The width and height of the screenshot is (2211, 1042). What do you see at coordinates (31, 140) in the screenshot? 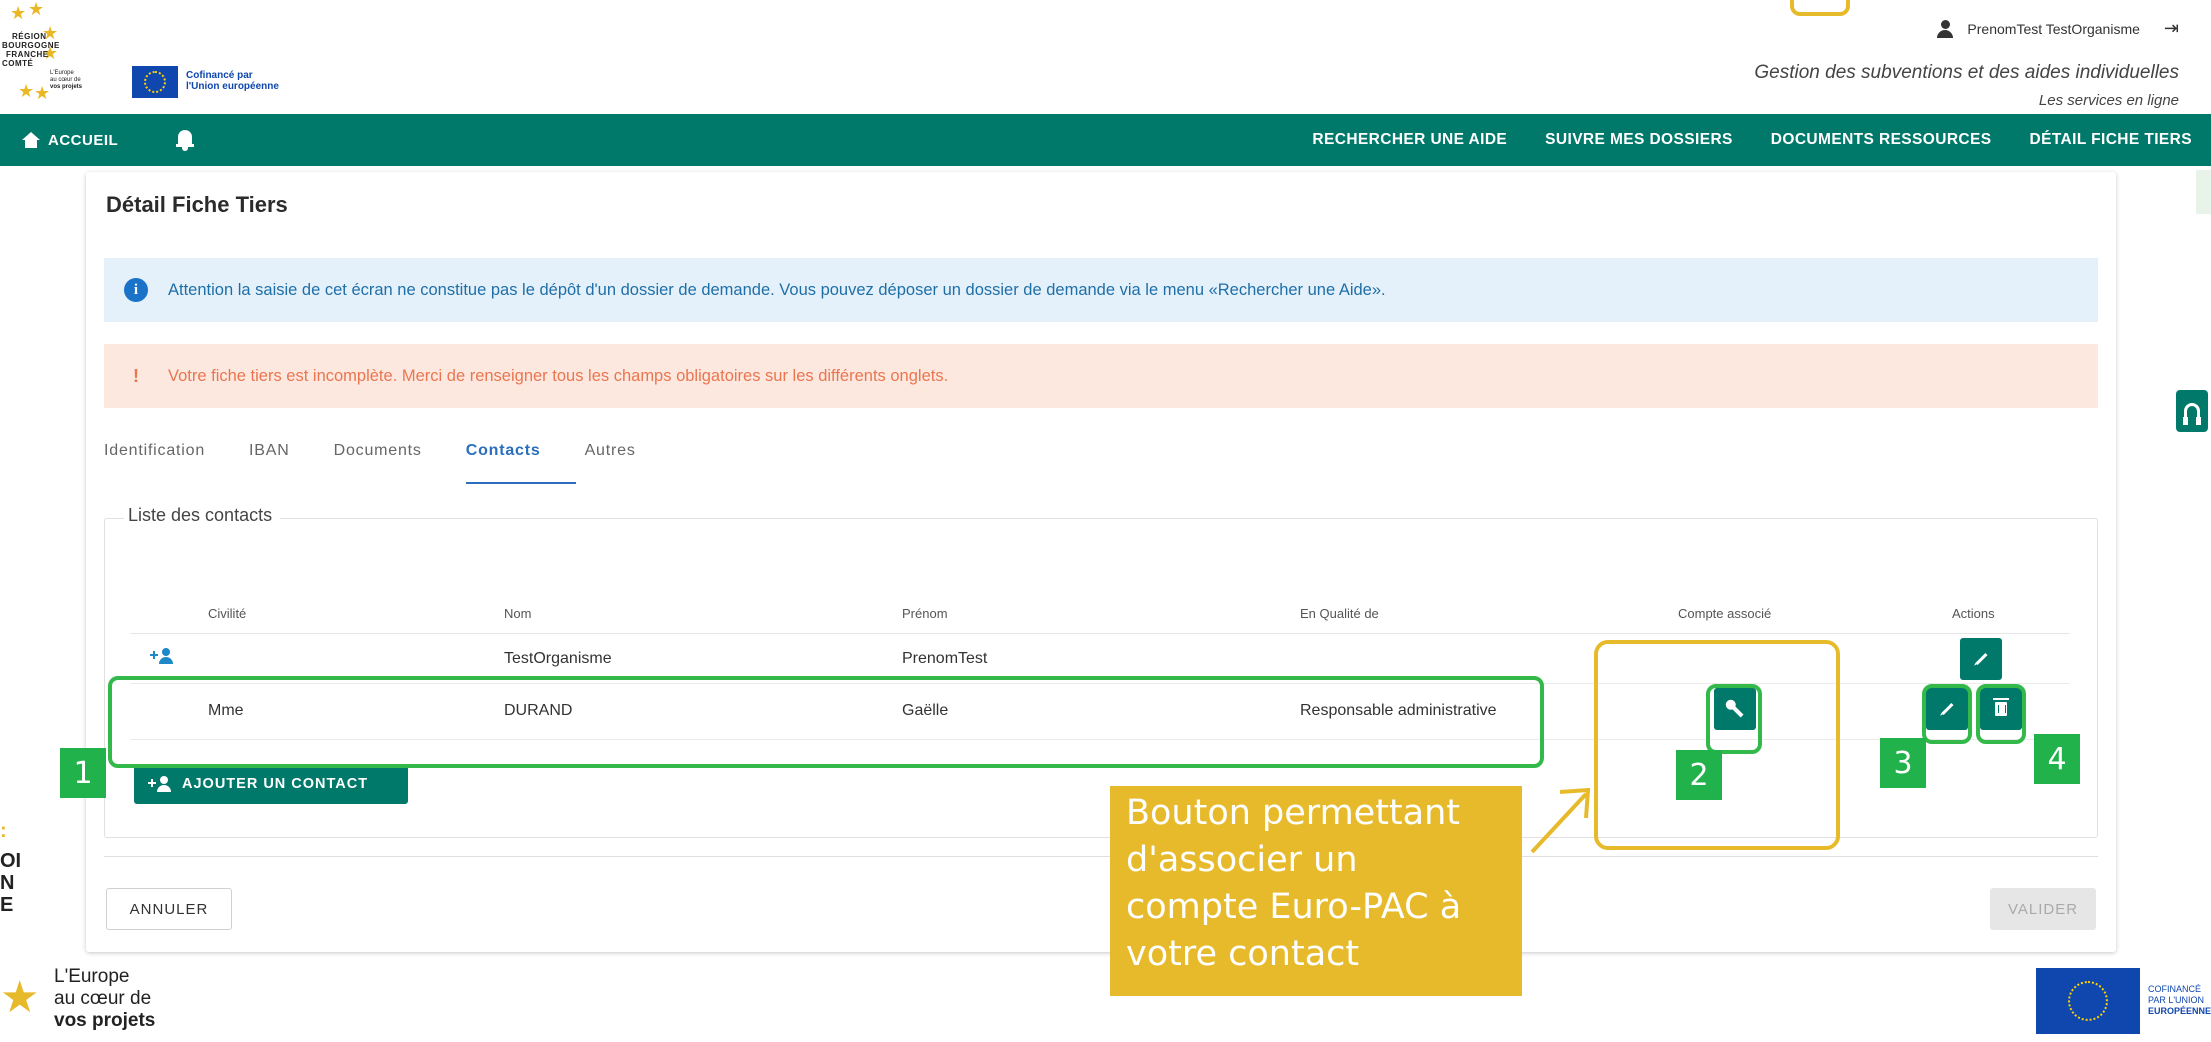
I see `home-icon` at bounding box center [31, 140].